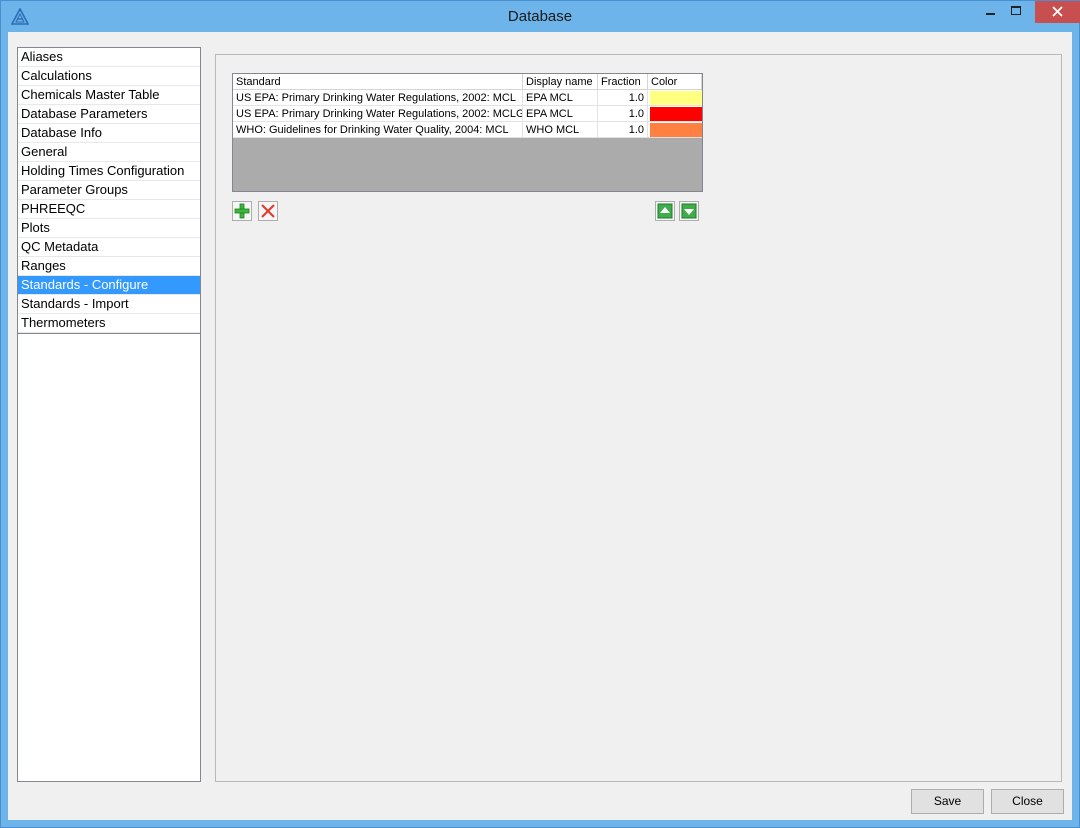  I want to click on grid-header-row: Standard Display name Fraction Color, so click(467, 82).